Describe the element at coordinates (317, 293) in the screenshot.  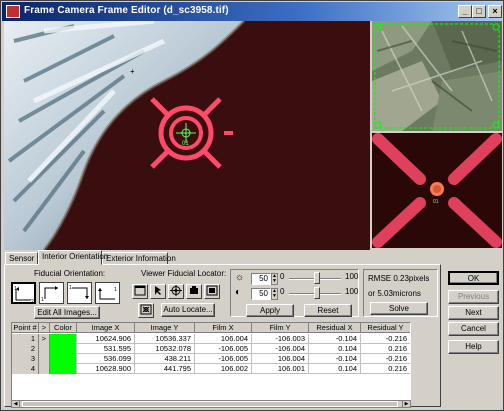
I see `contrast-slider-thumb` at that location.